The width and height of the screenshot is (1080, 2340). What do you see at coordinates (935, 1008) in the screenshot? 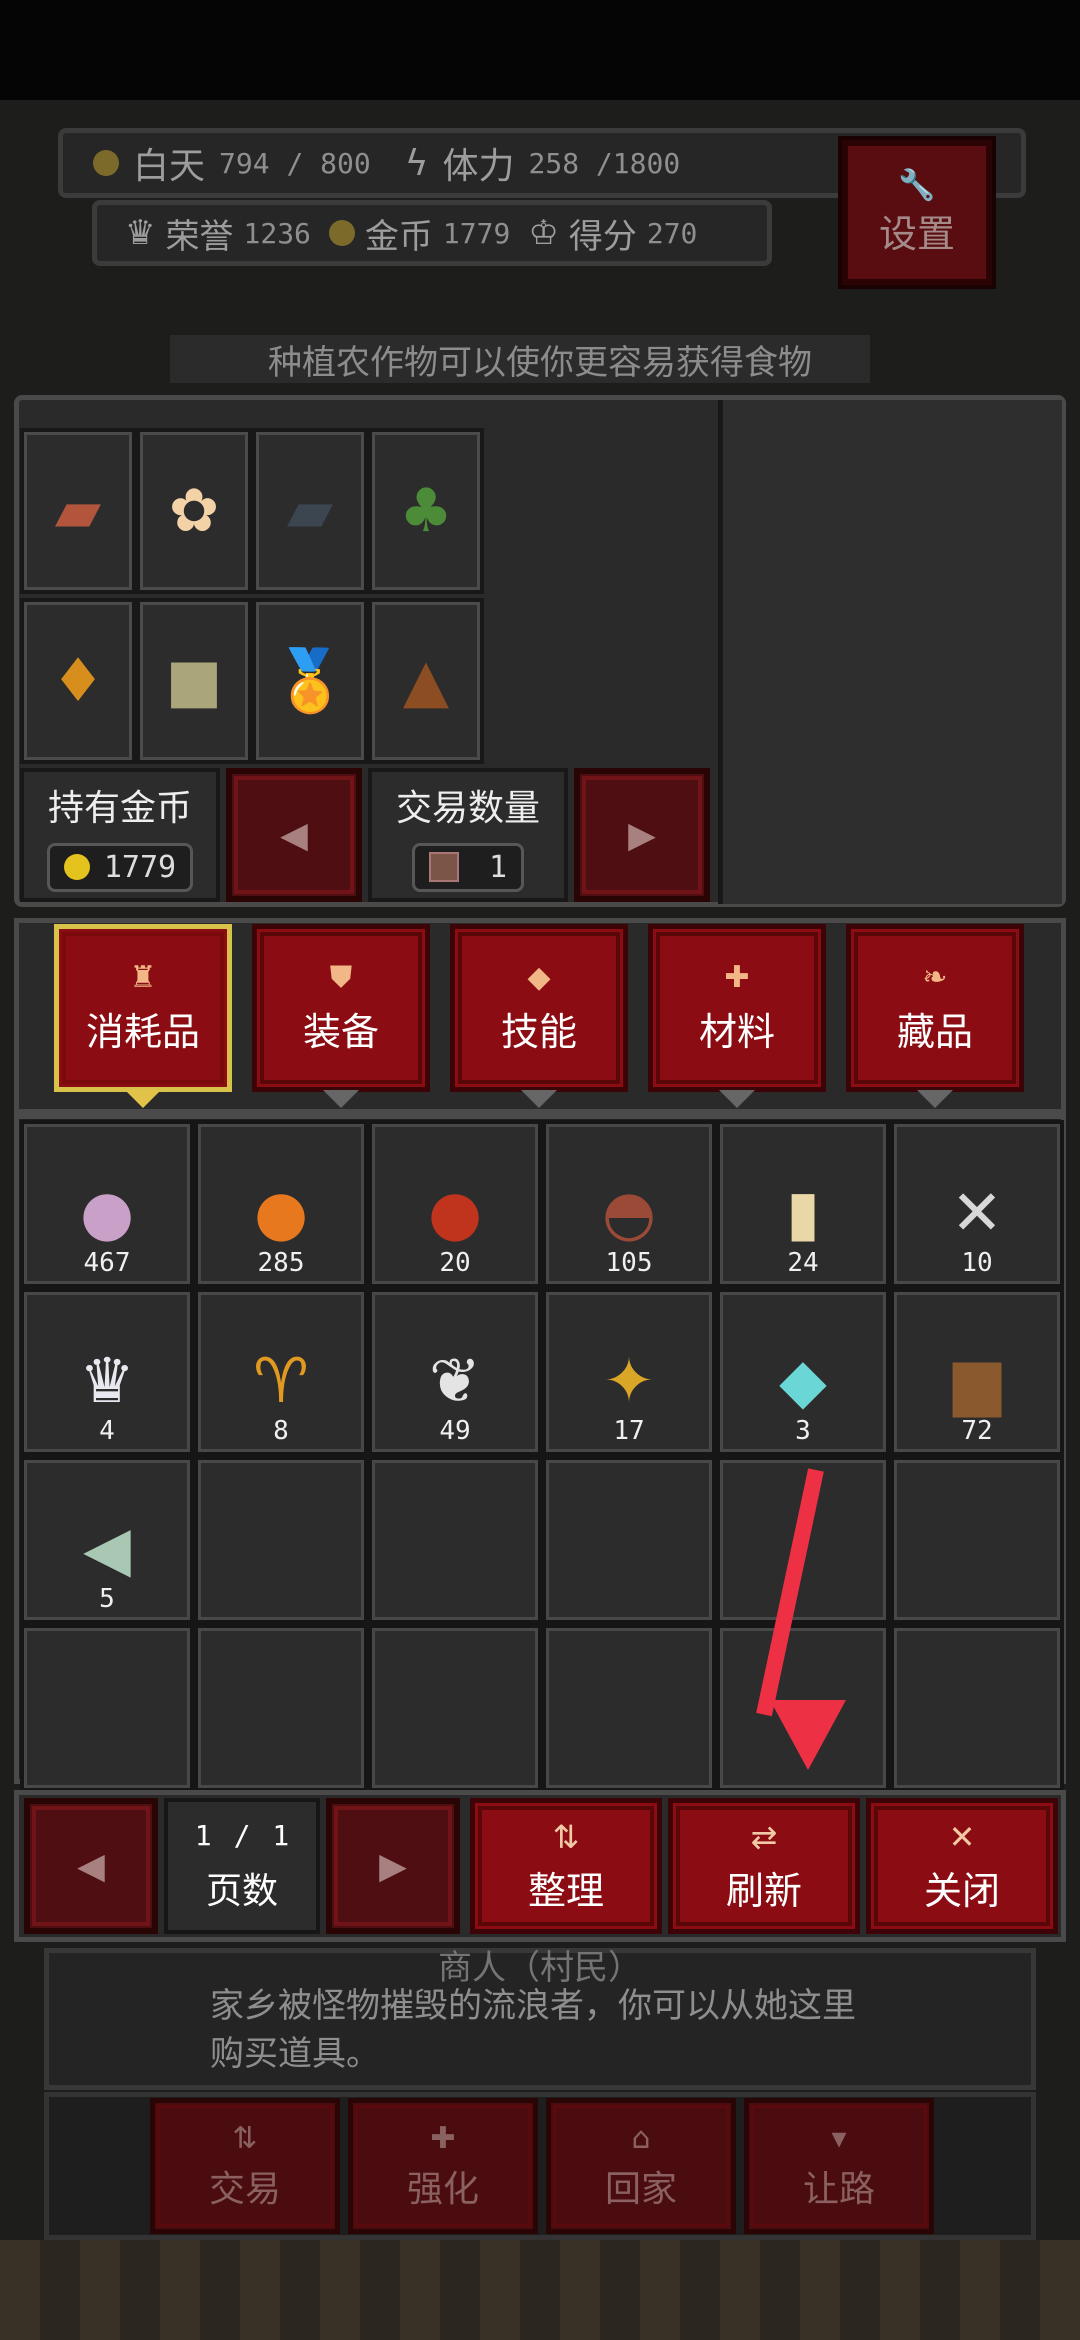
I see `tab-leaf: ❧ 藏品` at bounding box center [935, 1008].